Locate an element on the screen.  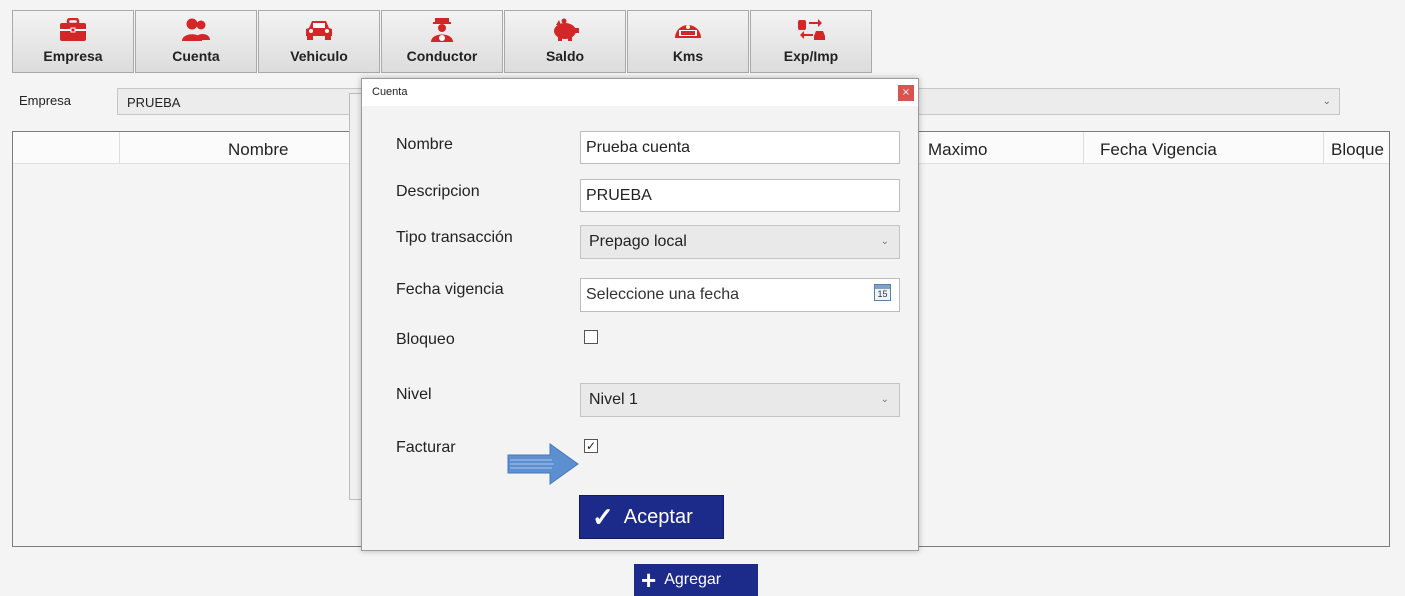
toolbar-button-exp-imp: Exp/Imp is located at coordinates (811, 41).